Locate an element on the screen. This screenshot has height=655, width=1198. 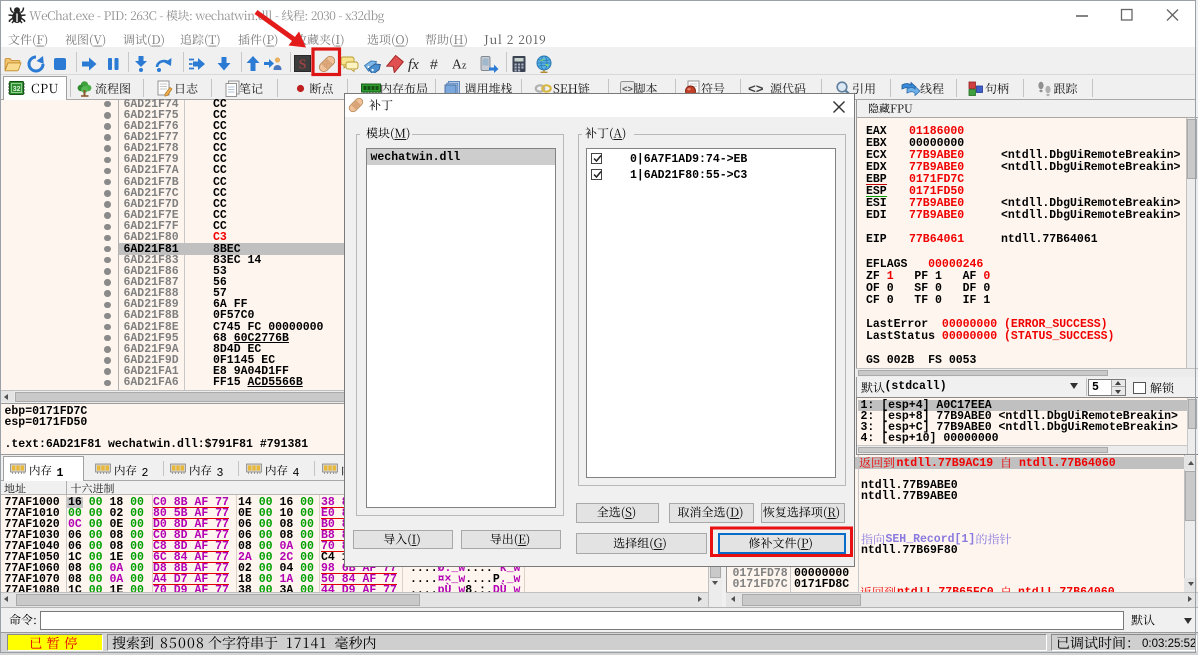
svg-text: z is located at coordinates (464, 66).